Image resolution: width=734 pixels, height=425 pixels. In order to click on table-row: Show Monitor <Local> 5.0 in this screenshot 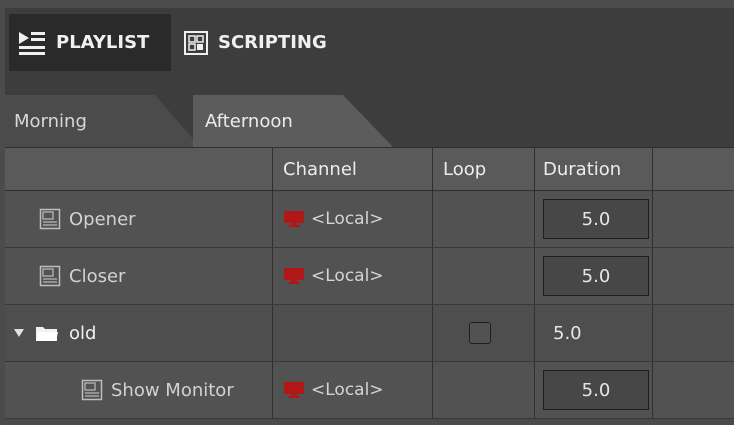, I will do `click(369, 390)`.